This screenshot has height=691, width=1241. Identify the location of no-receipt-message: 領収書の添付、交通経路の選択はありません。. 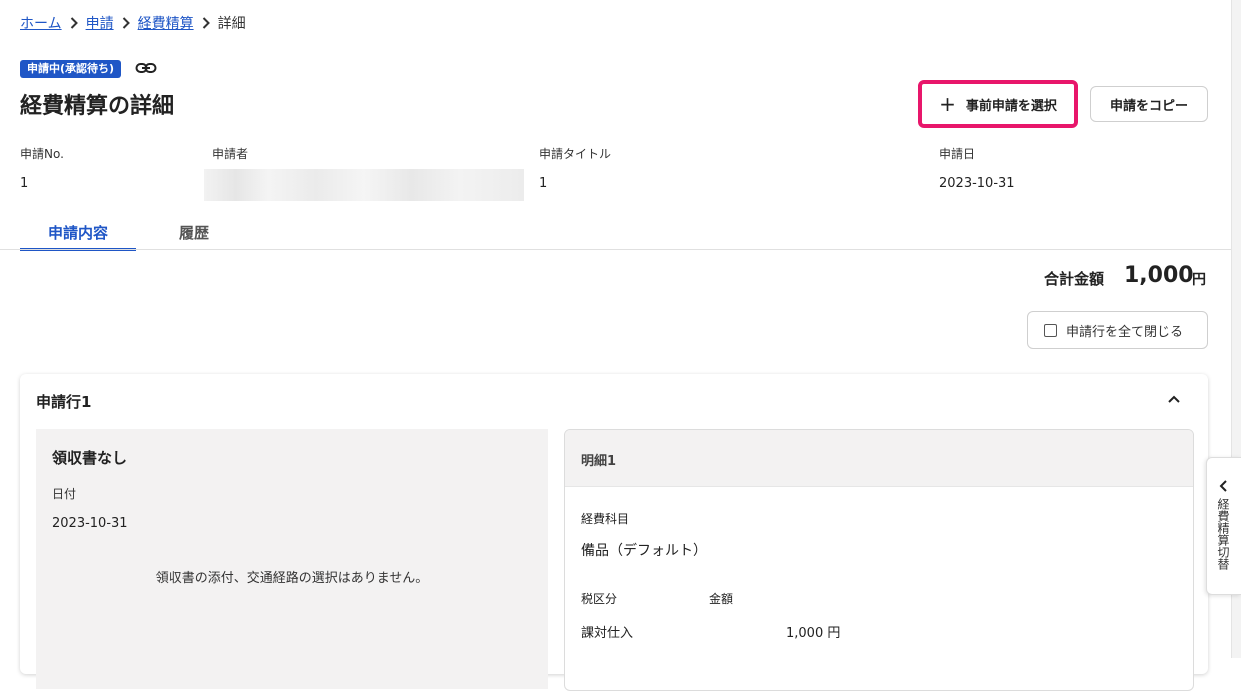
(292, 578).